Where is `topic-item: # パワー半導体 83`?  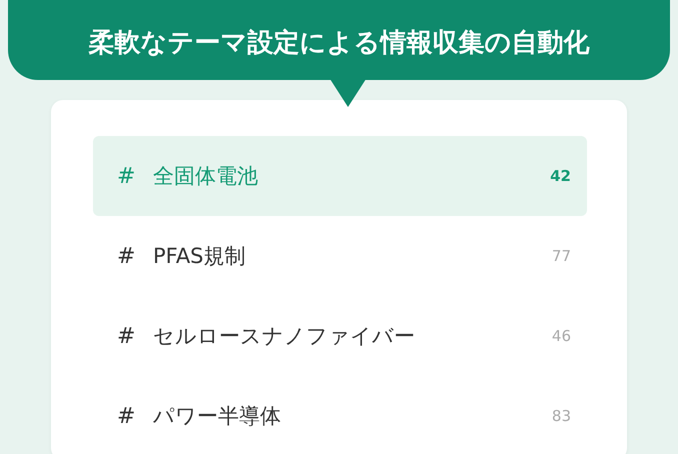 topic-item: # パワー半導体 83 is located at coordinates (340, 415).